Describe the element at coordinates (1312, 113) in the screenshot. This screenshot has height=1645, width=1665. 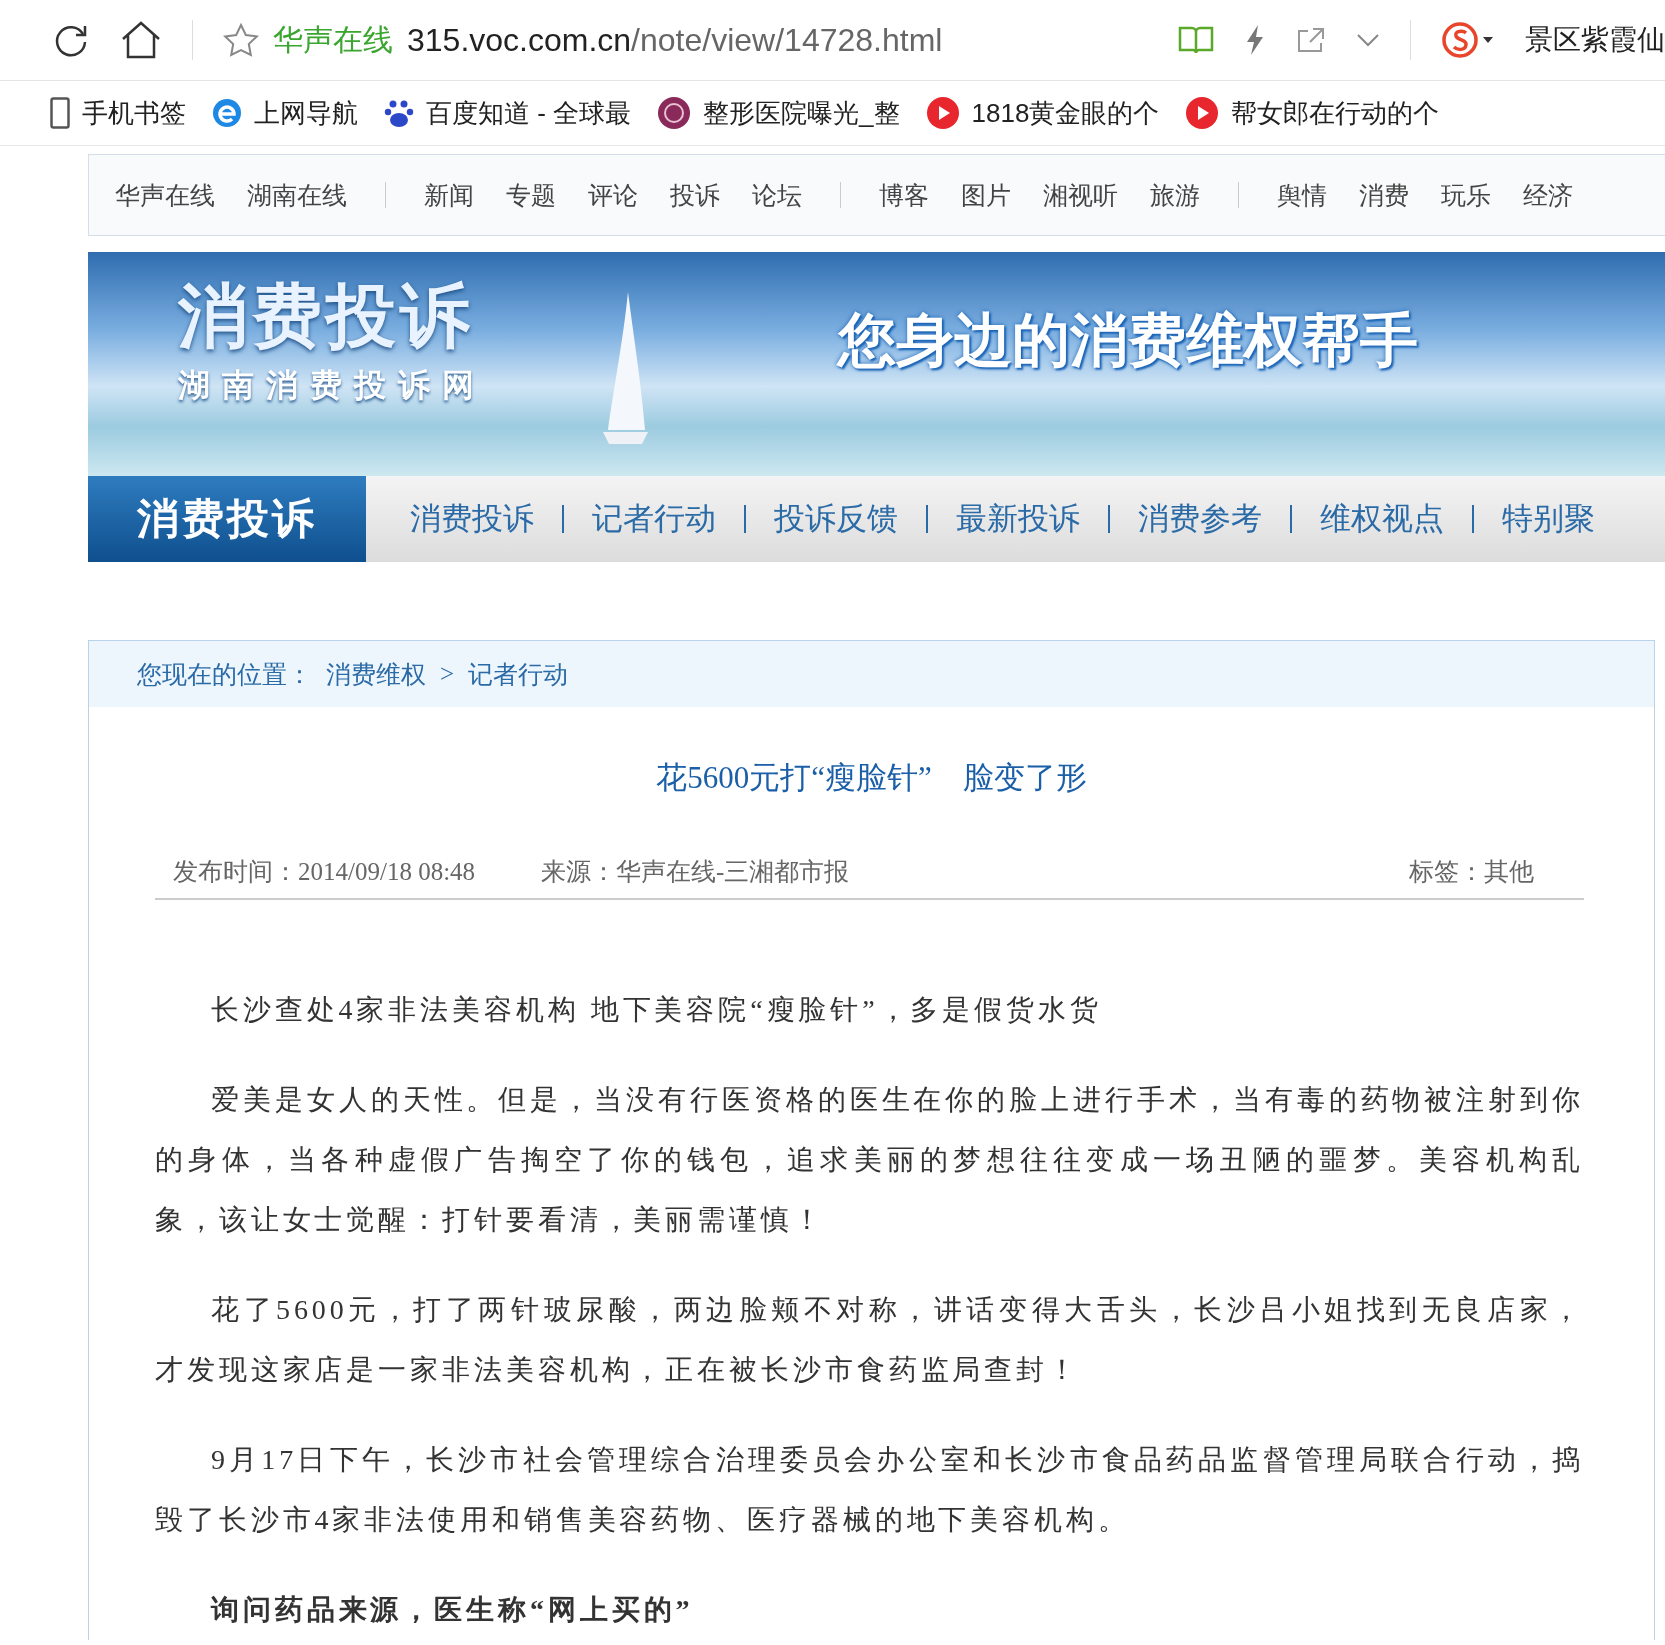
I see `bookmark-link: 帮女郎在行动的个` at that location.